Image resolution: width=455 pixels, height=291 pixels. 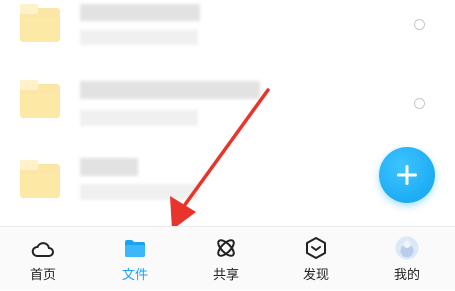 I want to click on add-button, so click(x=407, y=175).